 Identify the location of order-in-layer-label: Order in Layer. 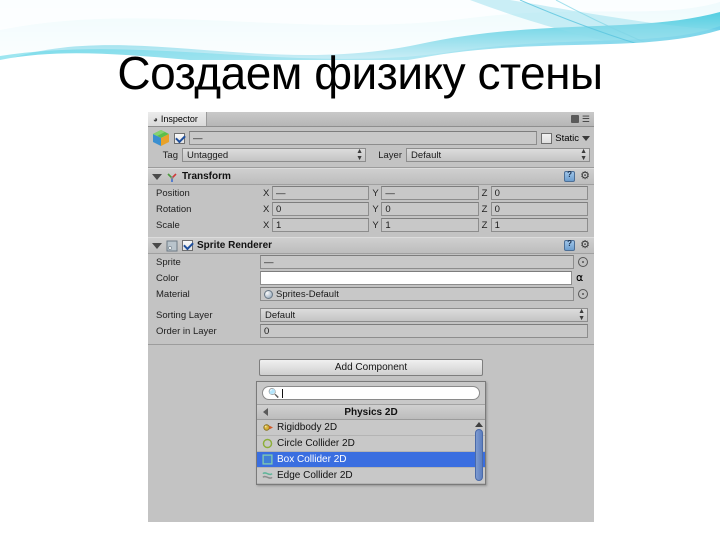
(186, 331).